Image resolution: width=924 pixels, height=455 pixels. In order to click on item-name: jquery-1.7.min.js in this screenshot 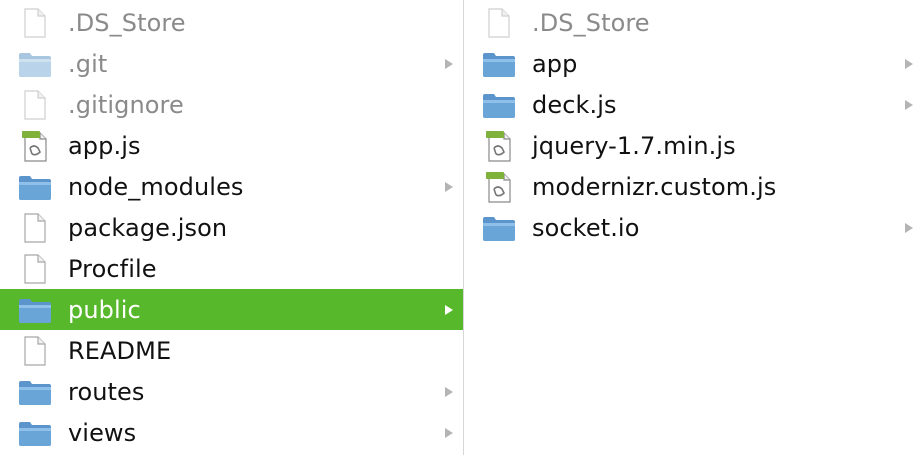, I will do `click(634, 145)`.